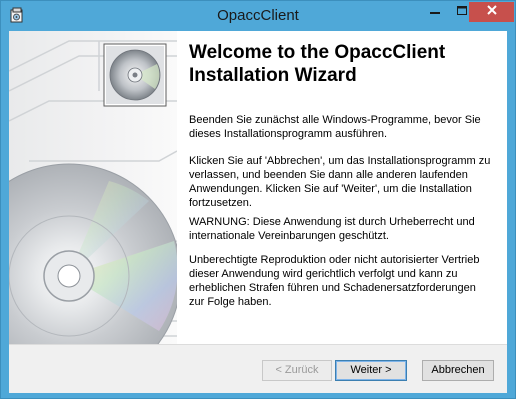 This screenshot has height=399, width=516. What do you see at coordinates (297, 370) in the screenshot?
I see `back-button: < Zurück` at bounding box center [297, 370].